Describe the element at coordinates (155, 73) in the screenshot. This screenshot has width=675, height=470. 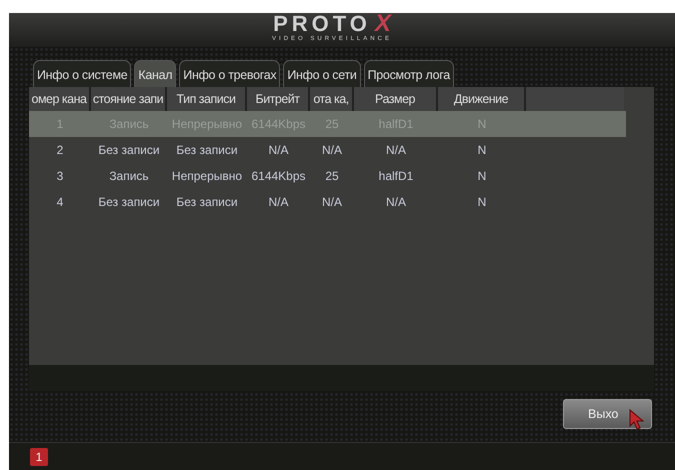
I see `tab: Канал` at that location.